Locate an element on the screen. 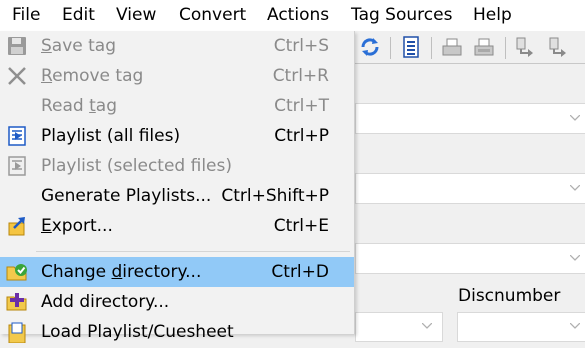 The height and width of the screenshot is (348, 585). menu-item-change-directory: Change directory... Ctrl+D is located at coordinates (177, 272).